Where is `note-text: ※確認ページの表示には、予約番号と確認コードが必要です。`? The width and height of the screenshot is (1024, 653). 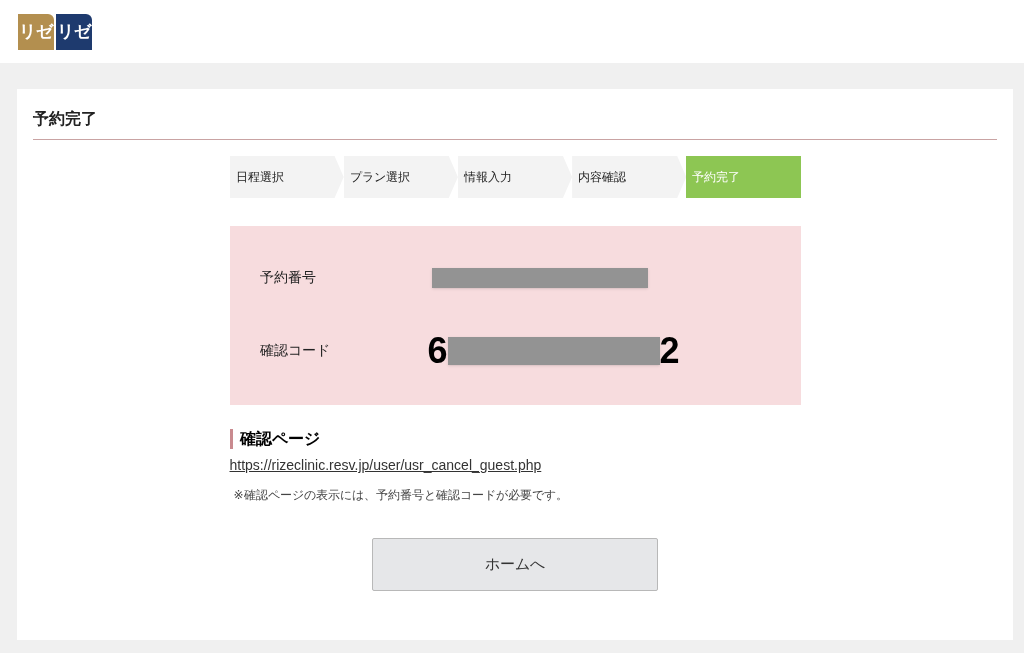 note-text: ※確認ページの表示には、予約番号と確認コードが必要です。 is located at coordinates (400, 495).